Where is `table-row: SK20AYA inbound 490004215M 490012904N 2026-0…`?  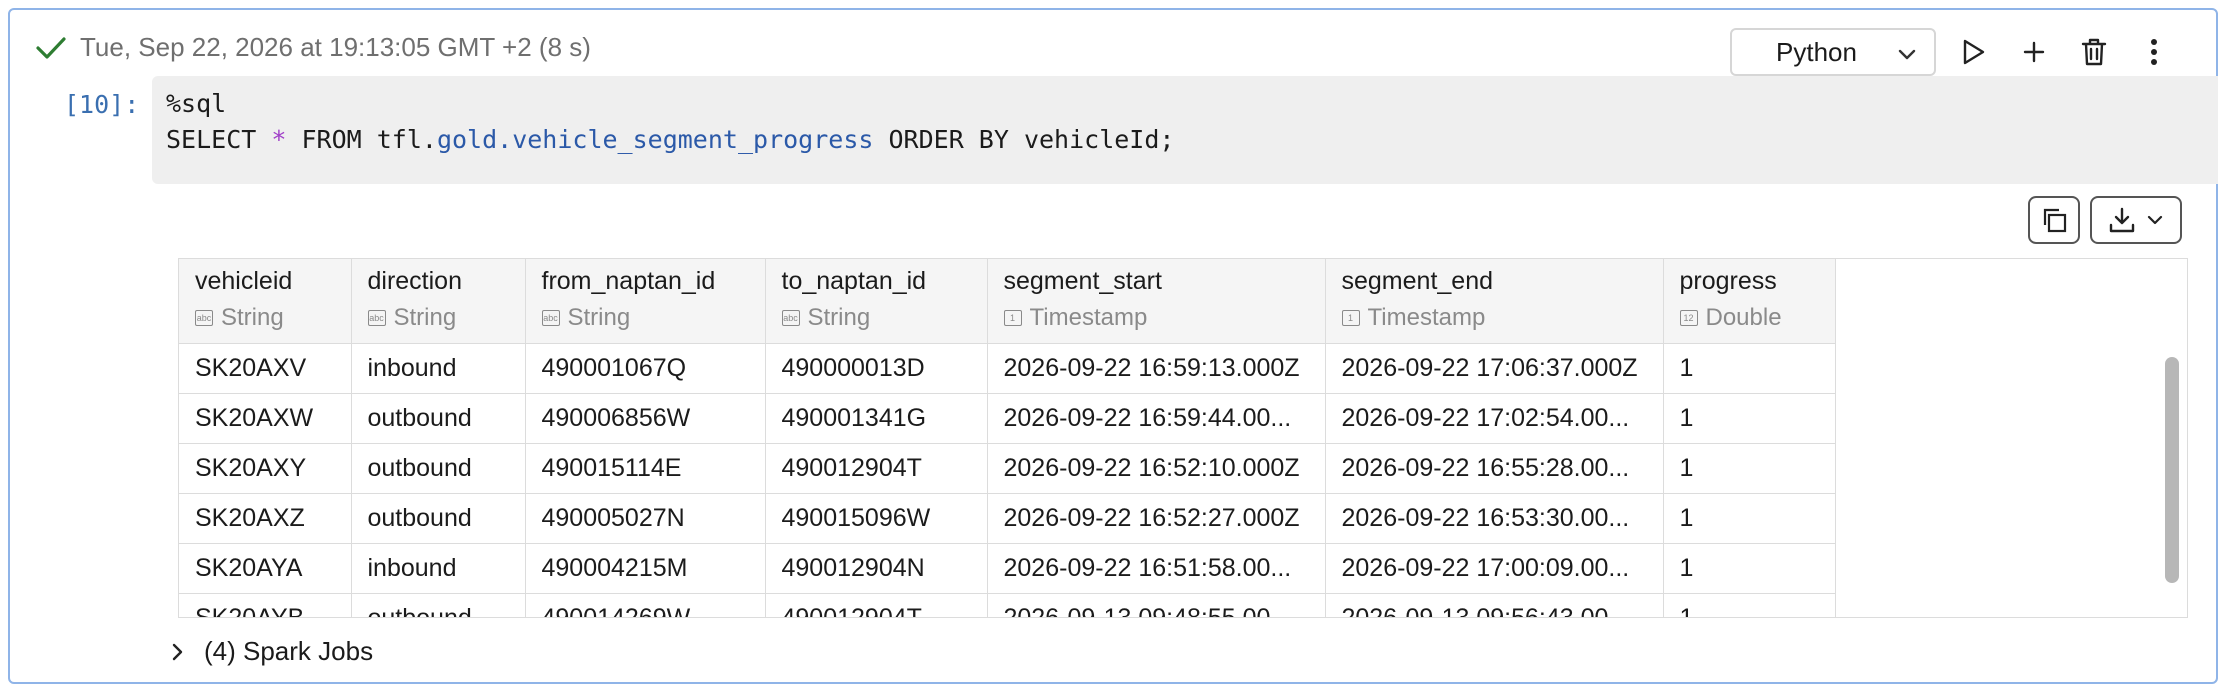 table-row: SK20AYA inbound 490004215M 490012904N 2026-0… is located at coordinates (1007, 568).